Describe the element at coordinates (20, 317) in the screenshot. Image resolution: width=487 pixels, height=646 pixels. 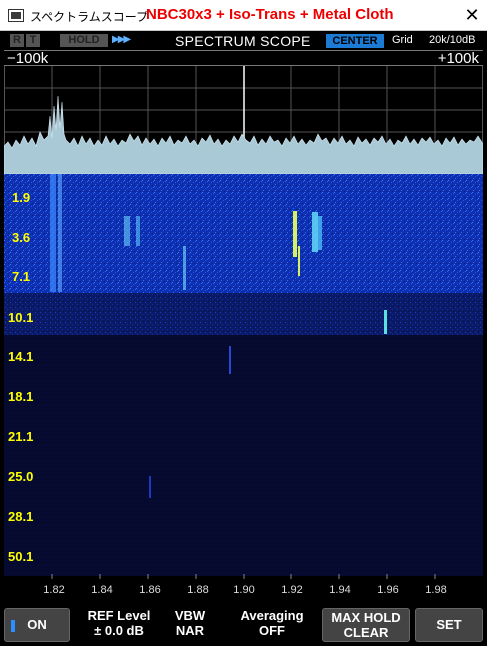
I see `band-label-10-1: 10.1` at that location.